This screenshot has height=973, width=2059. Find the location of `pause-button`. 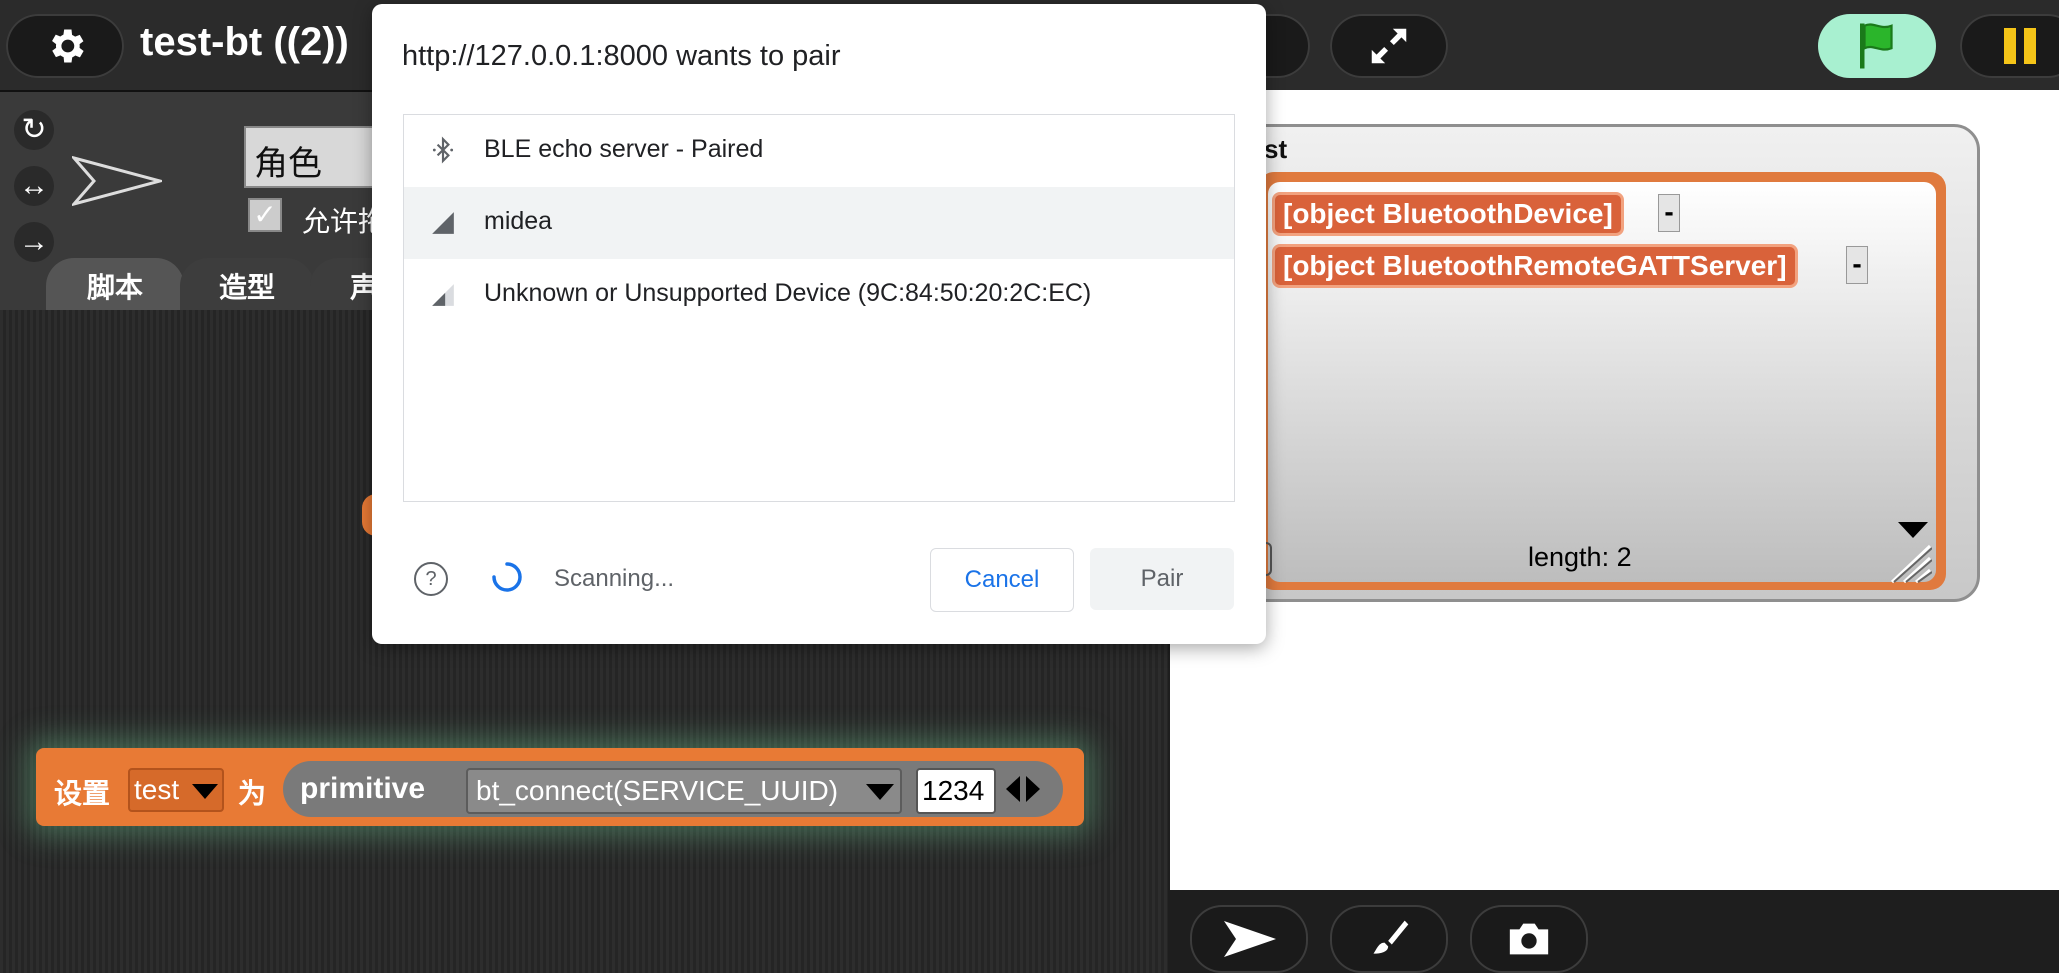

pause-button is located at coordinates (2009, 46).